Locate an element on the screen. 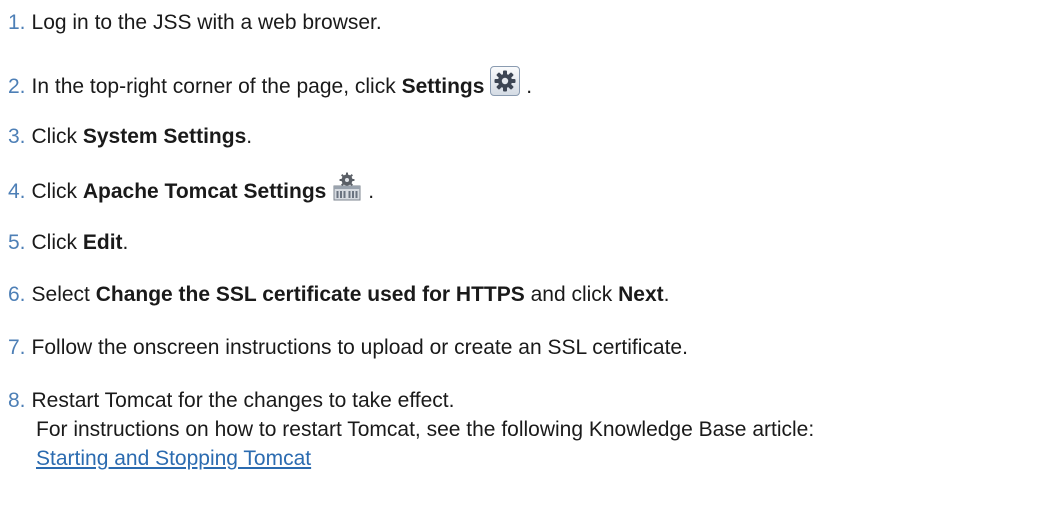 The width and height of the screenshot is (1061, 511). apache-tomcat-settings-label: Apache Tomcat Settings is located at coordinates (204, 191).